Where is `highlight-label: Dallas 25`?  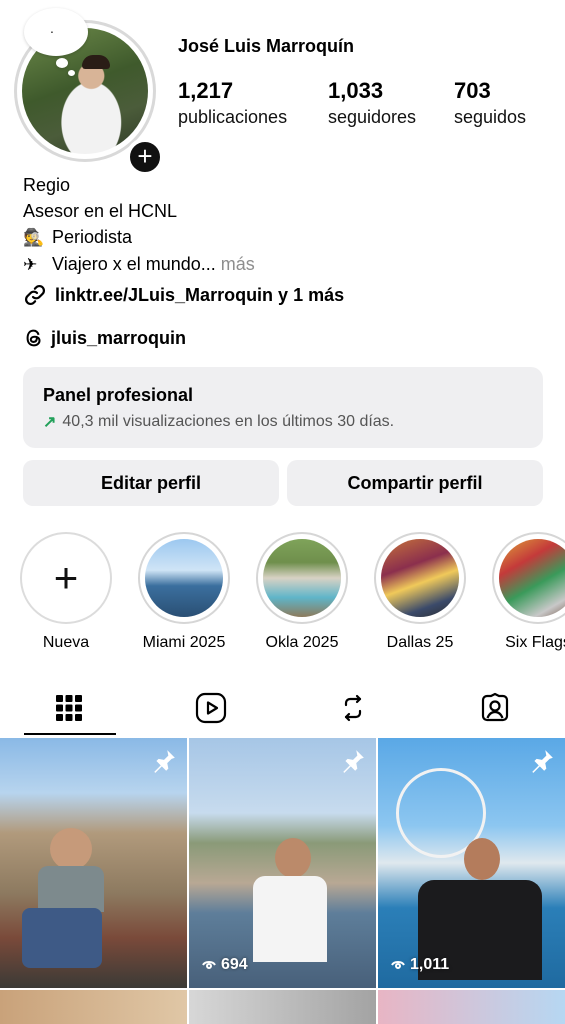 highlight-label: Dallas 25 is located at coordinates (420, 642).